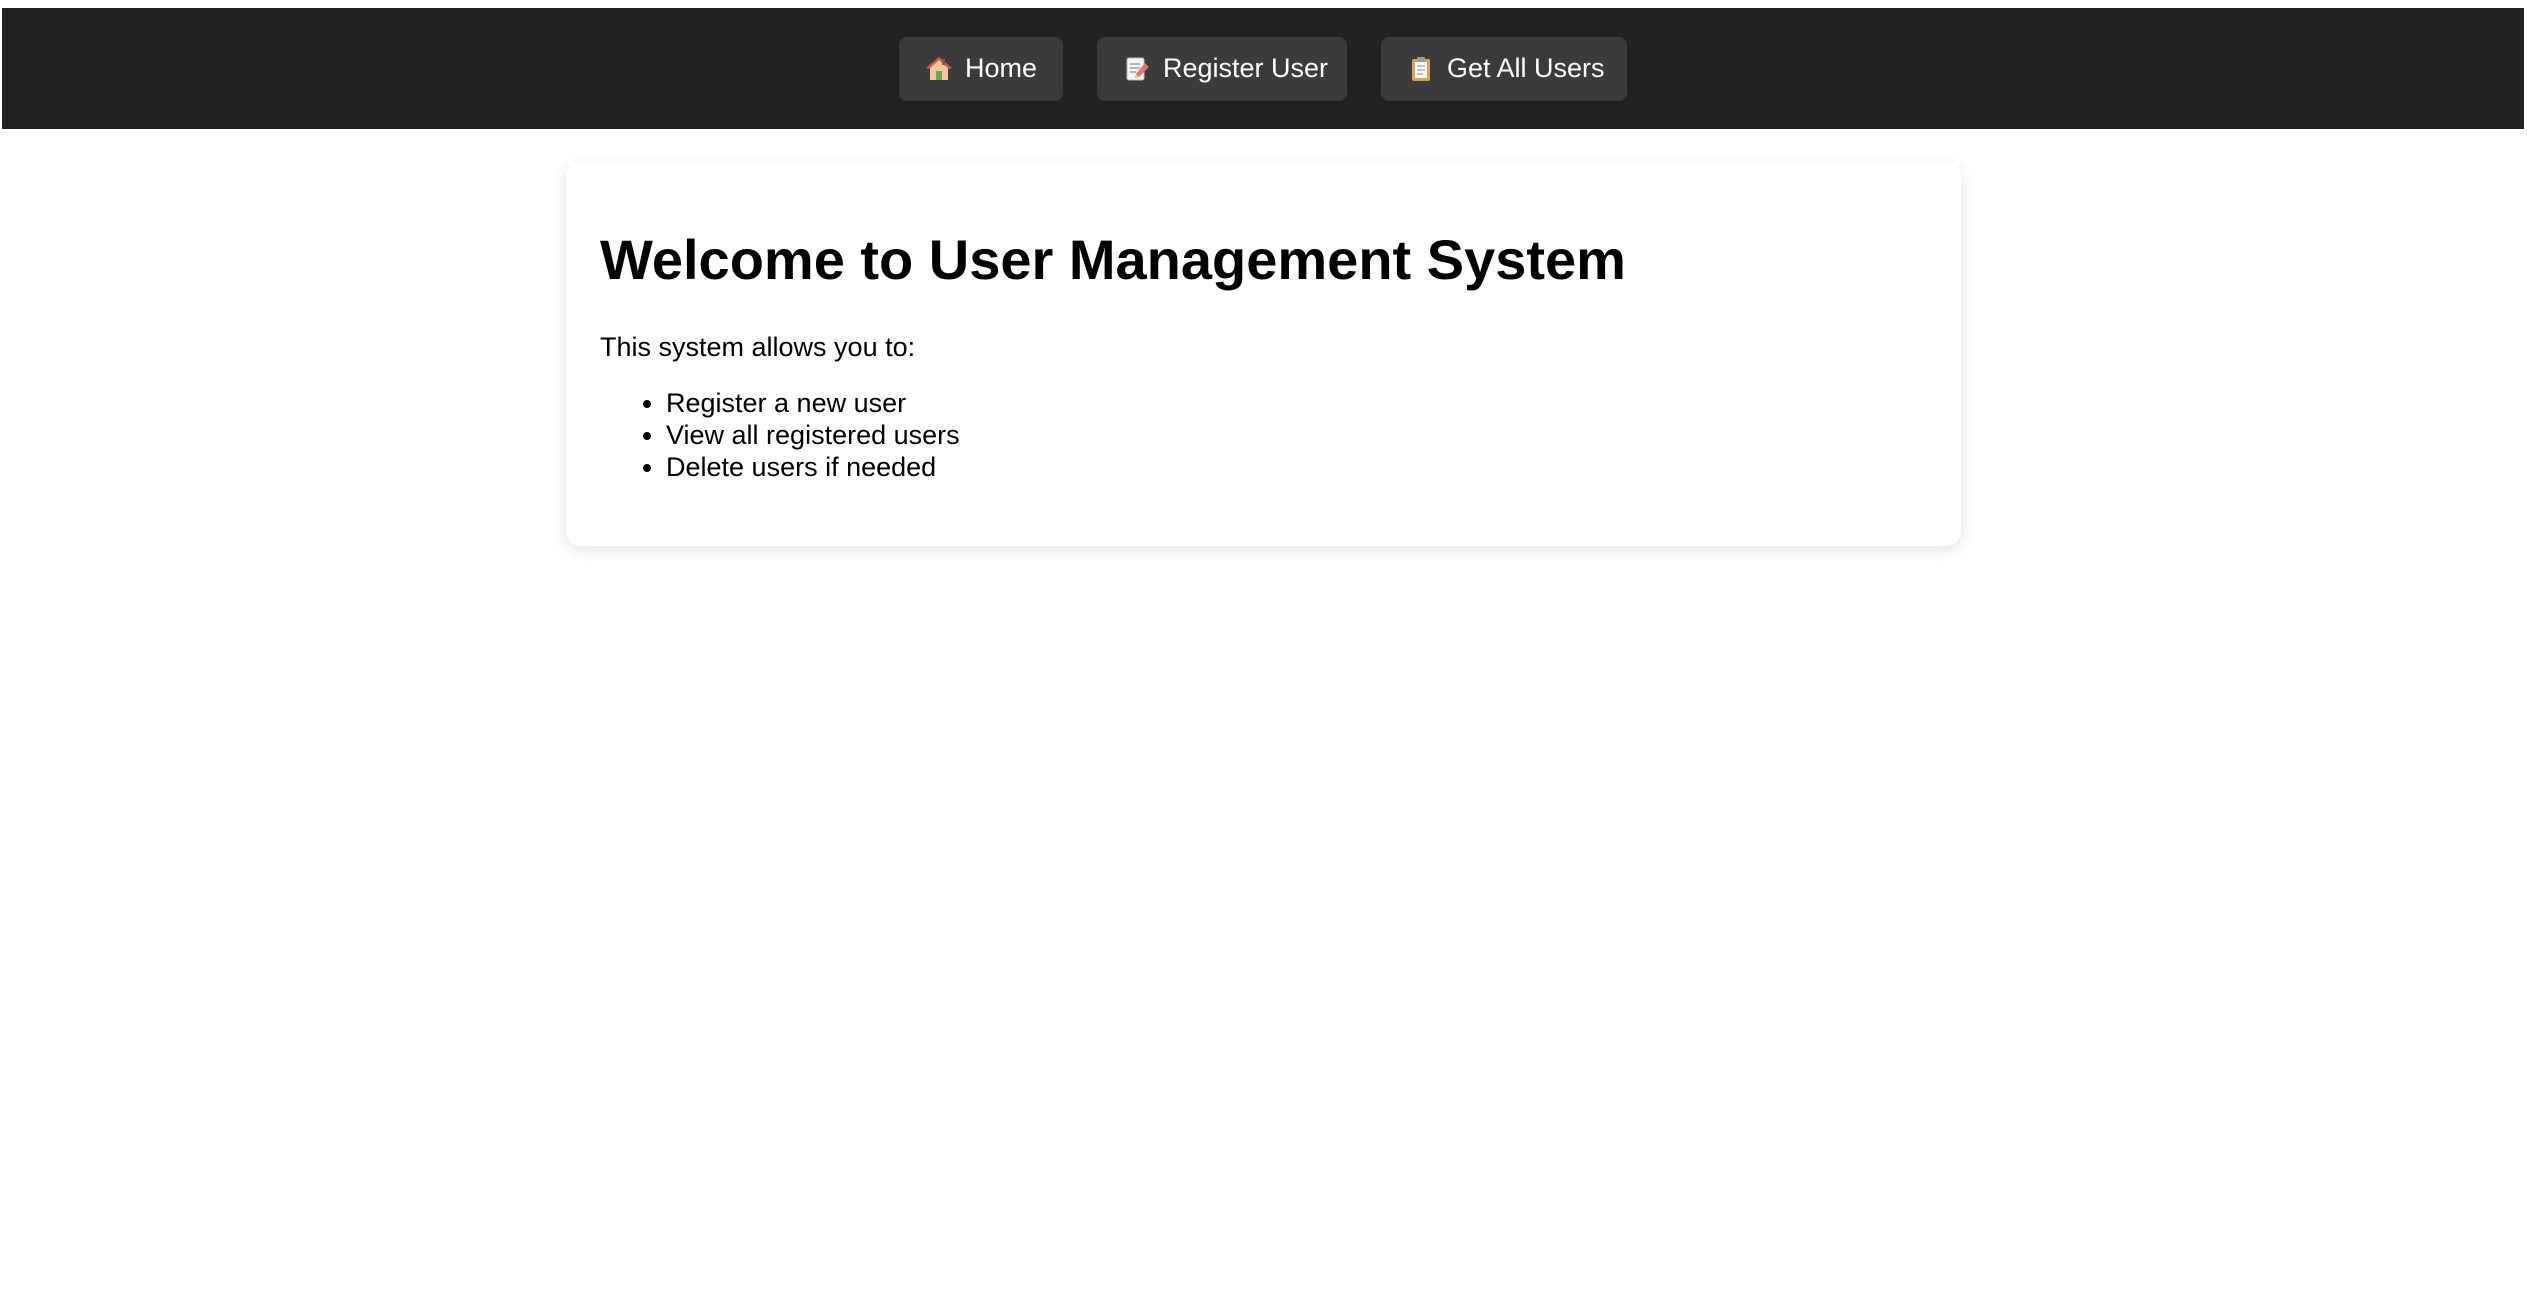 The image size is (2527, 1293). What do you see at coordinates (1526, 68) in the screenshot?
I see `get-all-users-button-label: Get All Users` at bounding box center [1526, 68].